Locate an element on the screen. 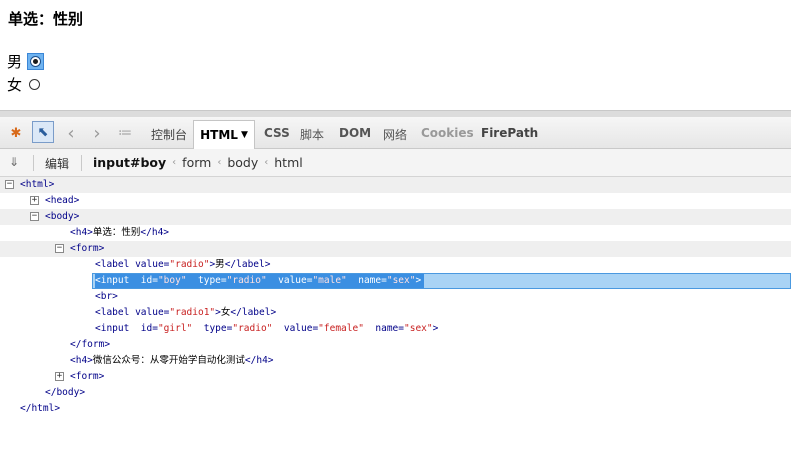 The width and height of the screenshot is (791, 449). tree-row-br: <br> is located at coordinates (395, 297).